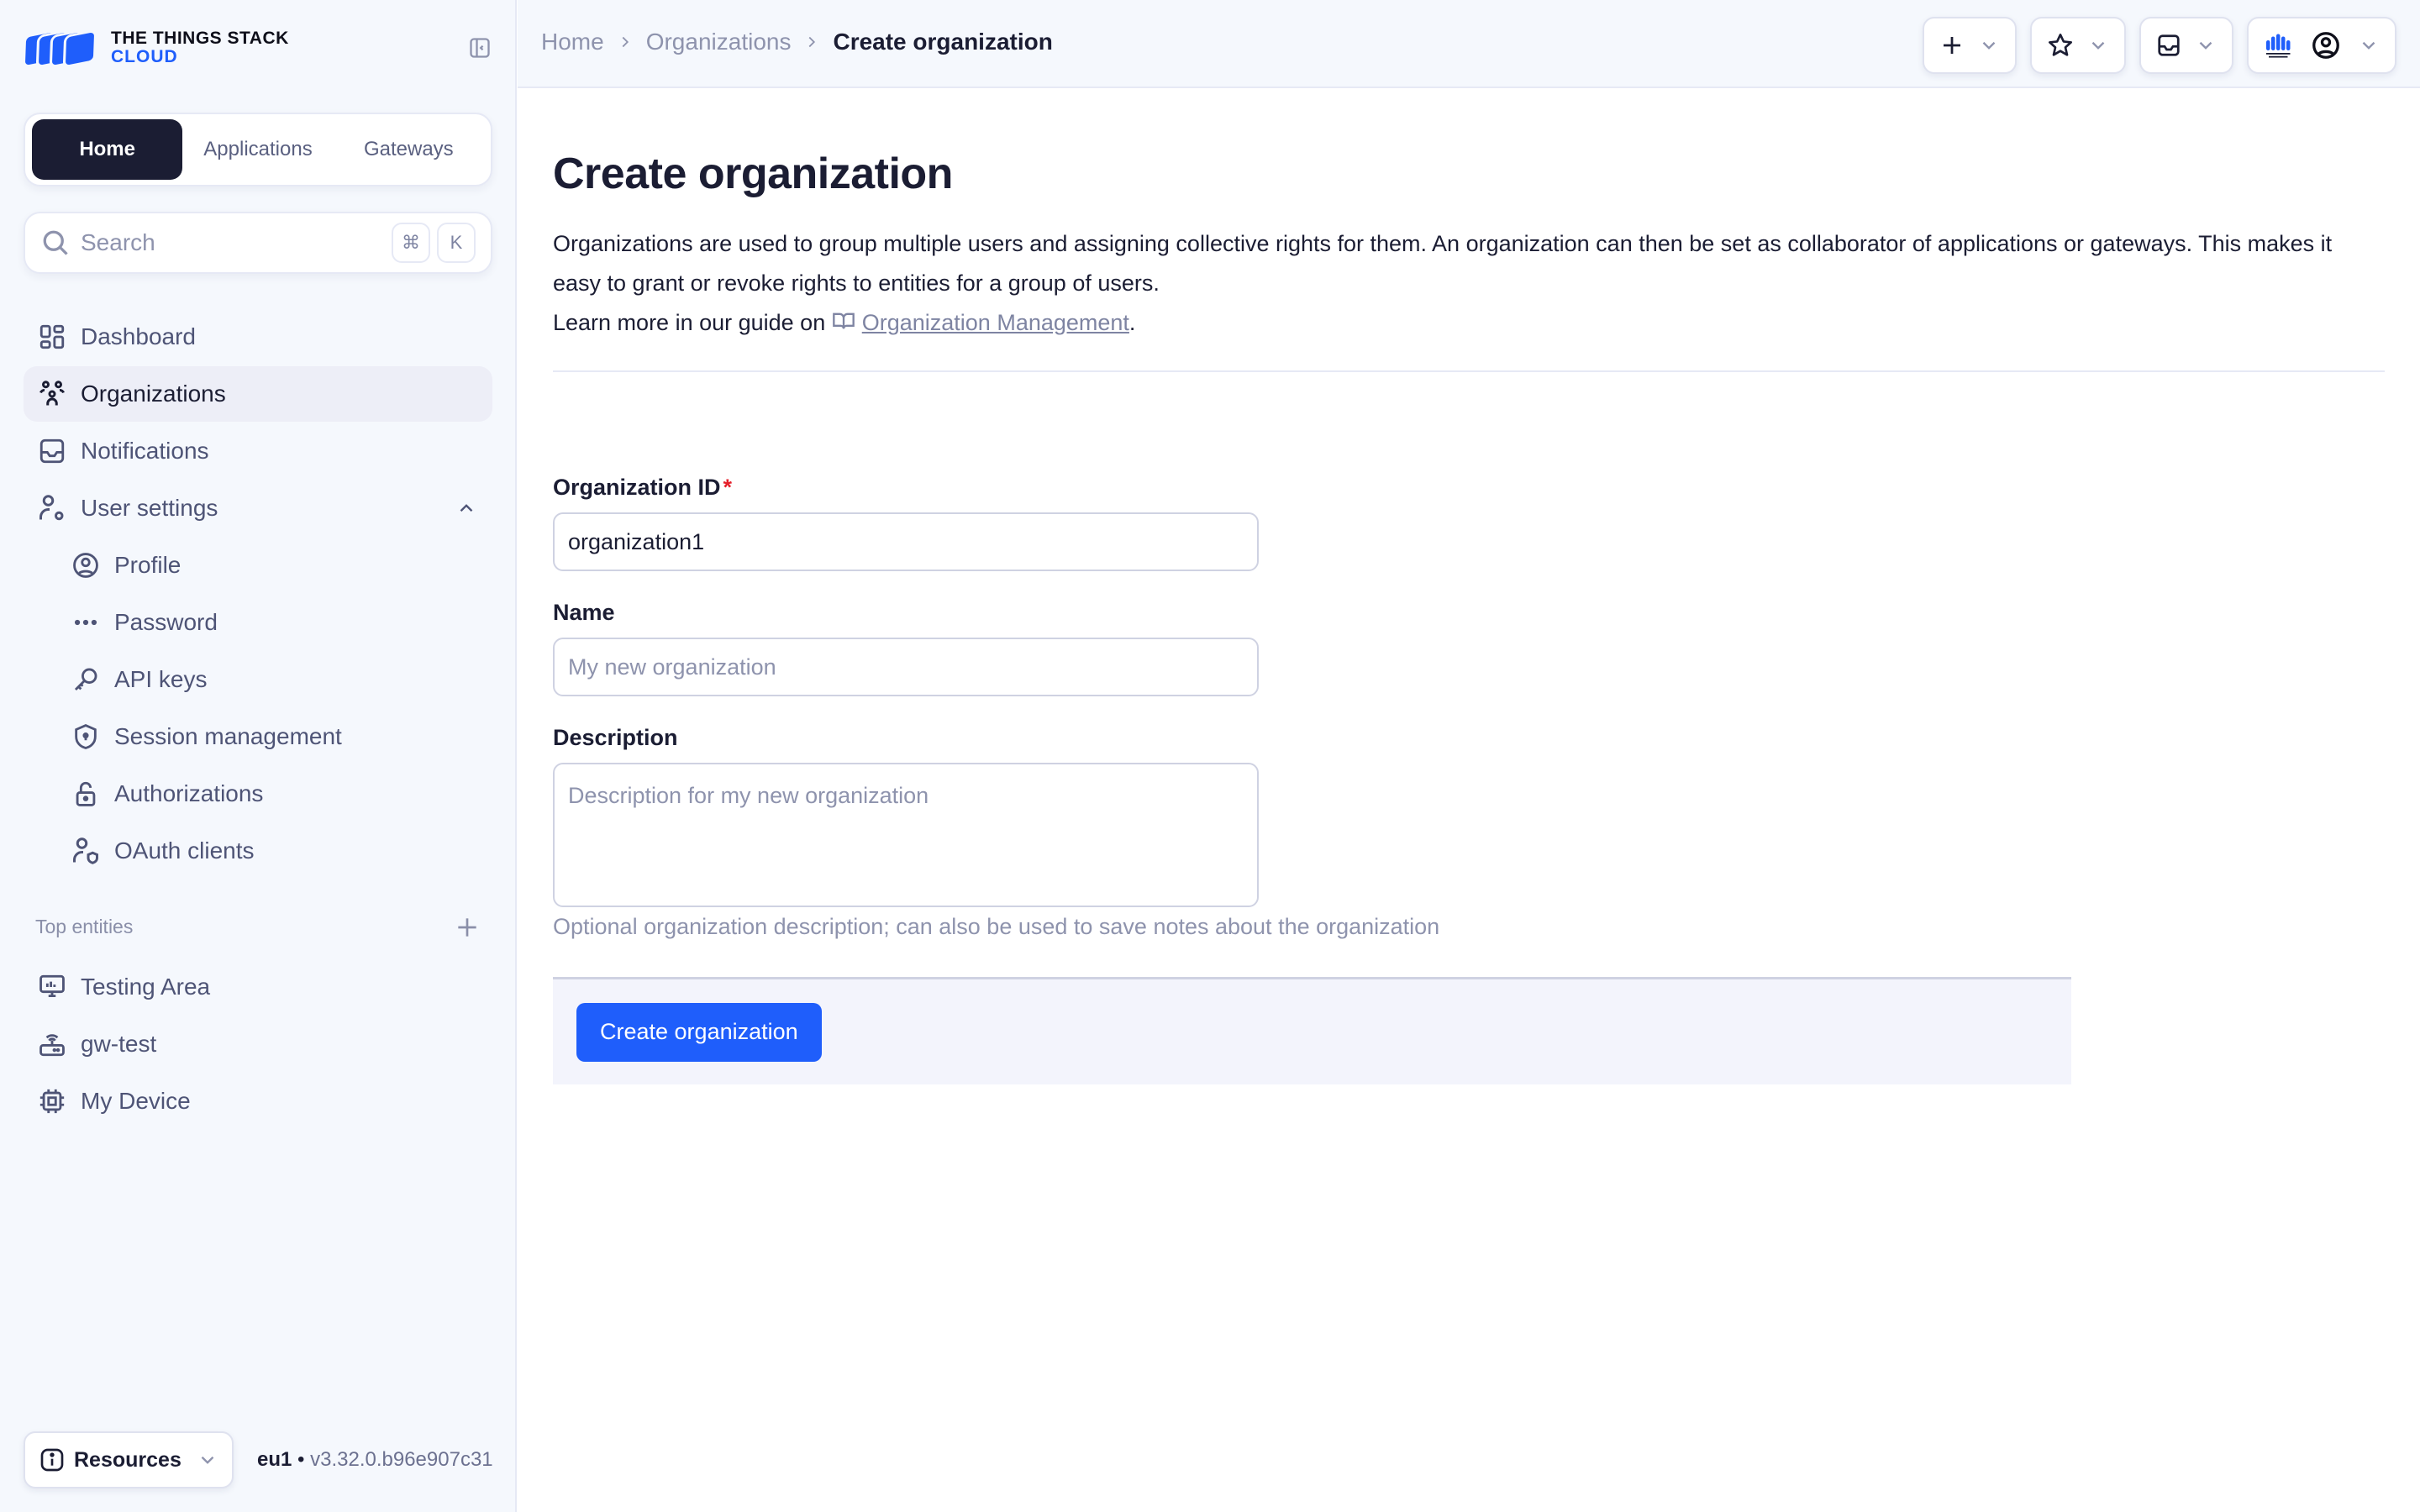  What do you see at coordinates (2278, 46) in the screenshot?
I see `the-things-industries-logo-icon` at bounding box center [2278, 46].